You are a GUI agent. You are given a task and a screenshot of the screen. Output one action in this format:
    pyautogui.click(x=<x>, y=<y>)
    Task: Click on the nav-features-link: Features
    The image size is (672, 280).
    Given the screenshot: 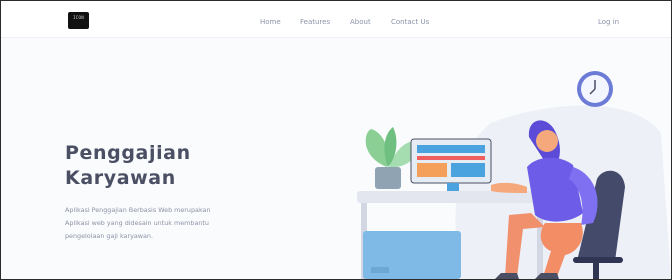 What is the action you would take?
    pyautogui.click(x=315, y=22)
    